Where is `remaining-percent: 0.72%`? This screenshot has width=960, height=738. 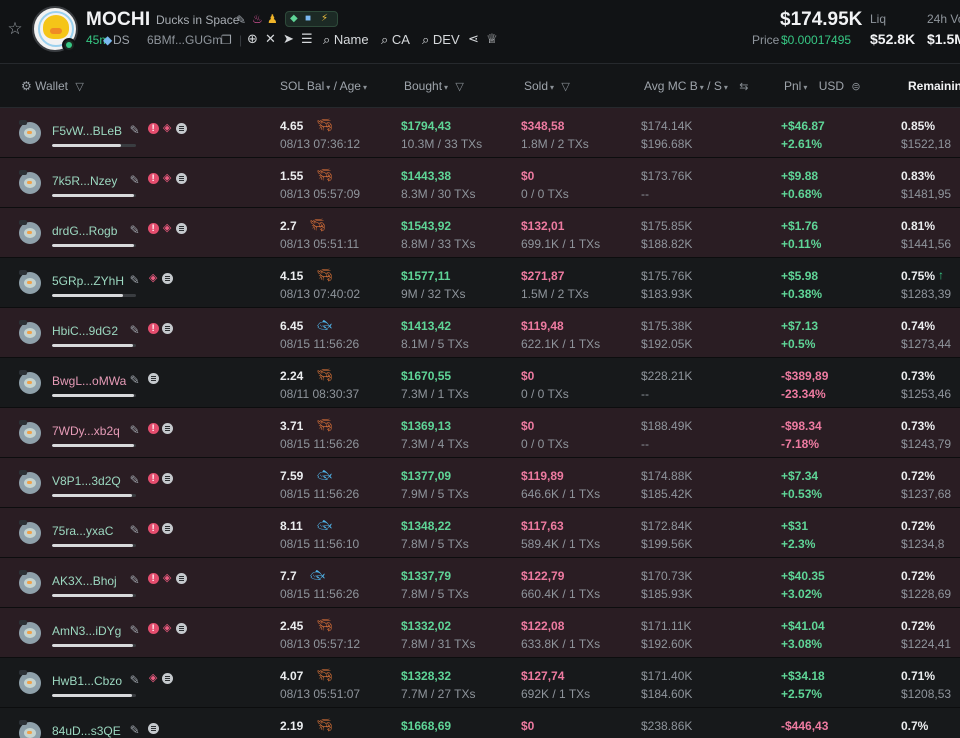
remaining-percent: 0.72% is located at coordinates (918, 526).